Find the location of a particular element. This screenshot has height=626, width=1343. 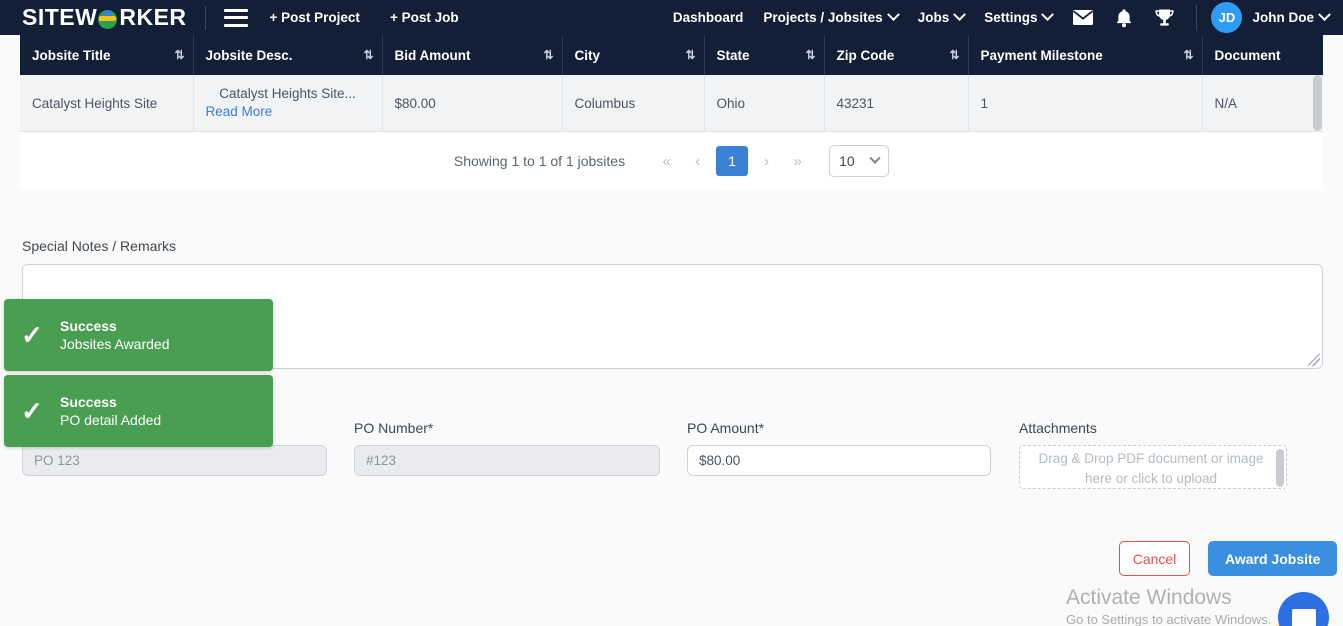

pagination-next-button: › is located at coordinates (766, 161).